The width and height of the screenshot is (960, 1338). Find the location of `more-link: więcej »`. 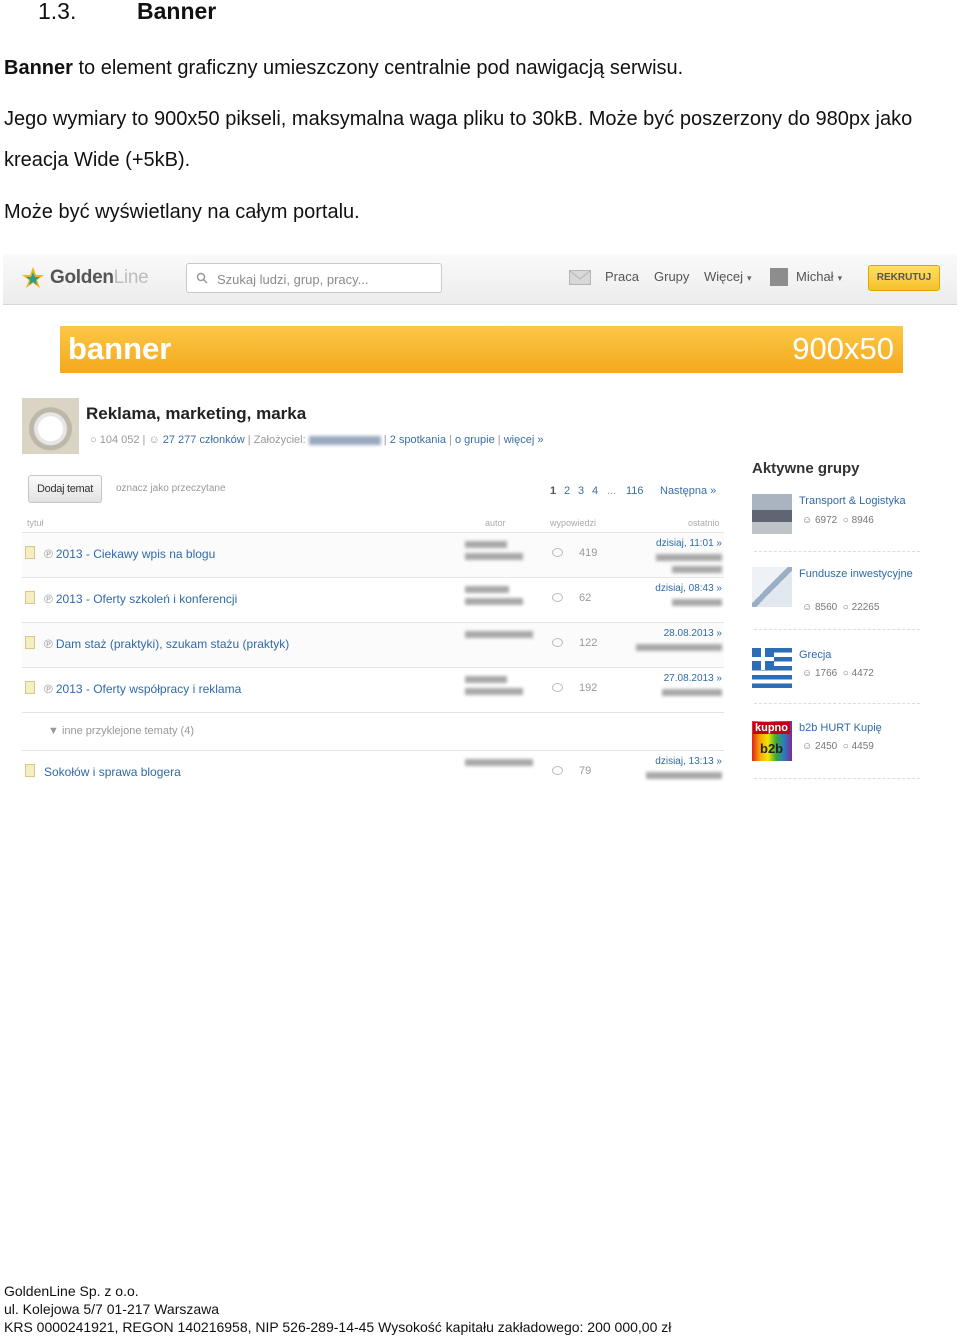

more-link: więcej » is located at coordinates (524, 440).